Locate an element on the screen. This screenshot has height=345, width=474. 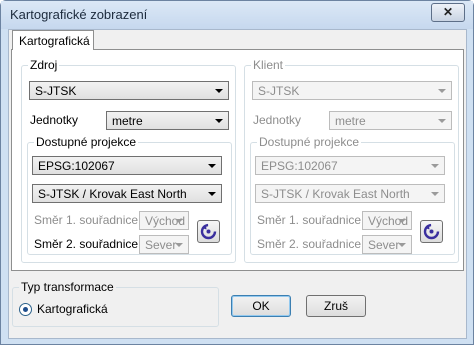
source-axis2-select: Sever is located at coordinates (164, 244).